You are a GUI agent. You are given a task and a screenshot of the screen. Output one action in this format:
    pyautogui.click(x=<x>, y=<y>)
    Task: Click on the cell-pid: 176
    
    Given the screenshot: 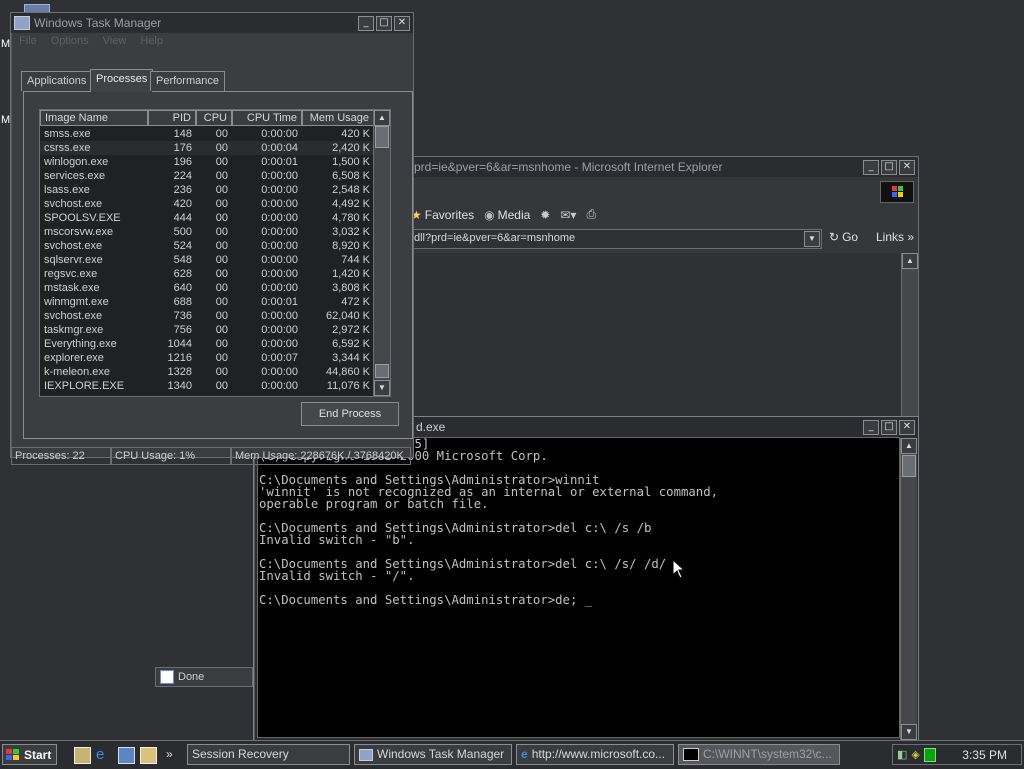 What is the action you would take?
    pyautogui.click(x=182, y=148)
    